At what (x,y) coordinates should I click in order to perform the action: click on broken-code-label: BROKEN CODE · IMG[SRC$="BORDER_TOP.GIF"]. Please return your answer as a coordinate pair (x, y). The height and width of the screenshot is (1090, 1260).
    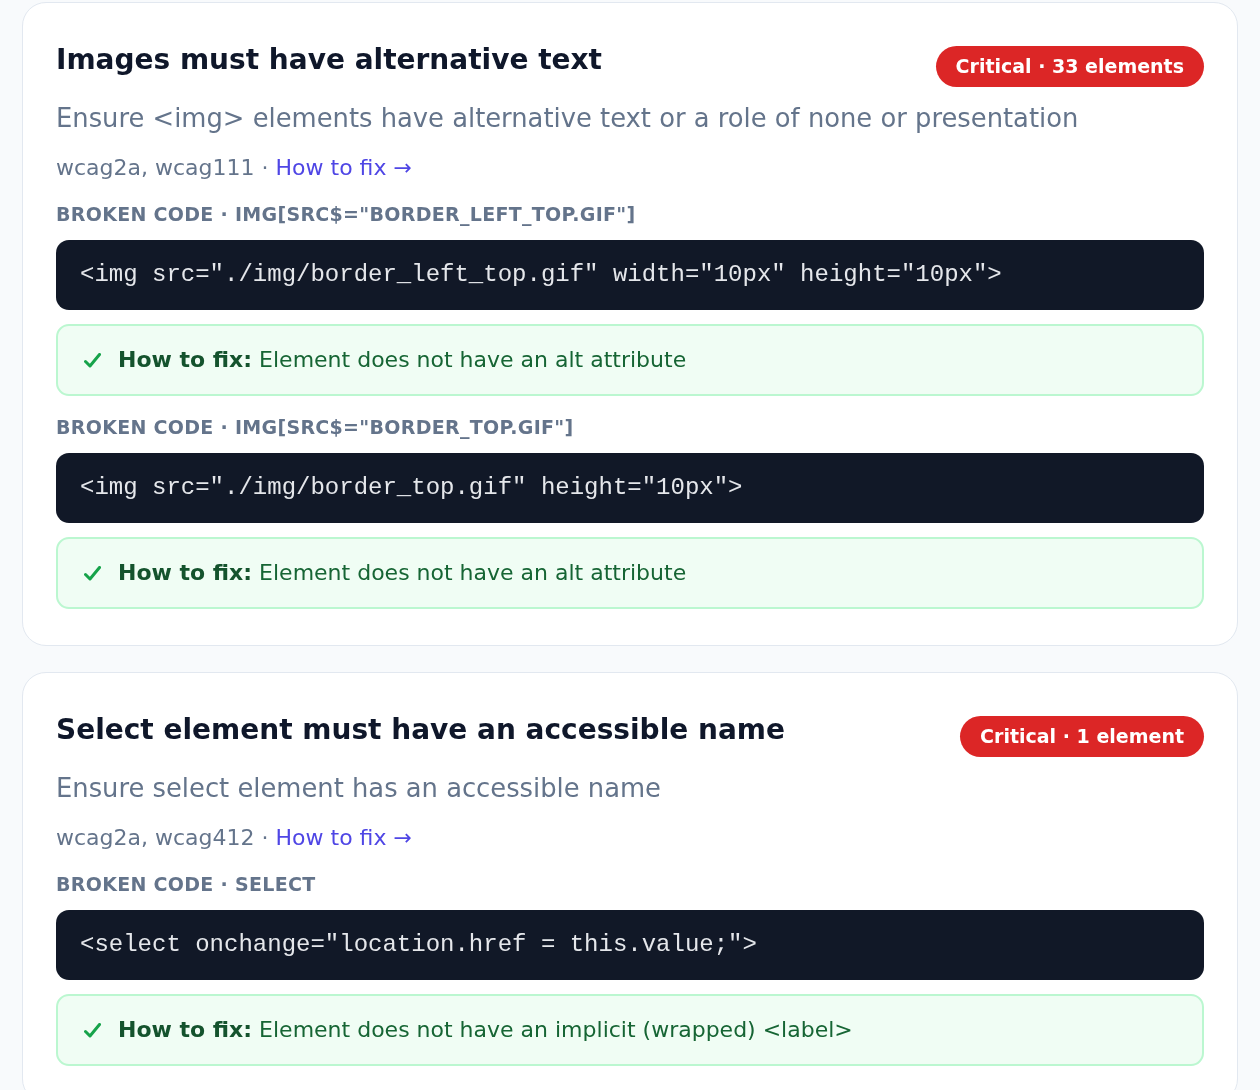
    Looking at the image, I should click on (315, 428).